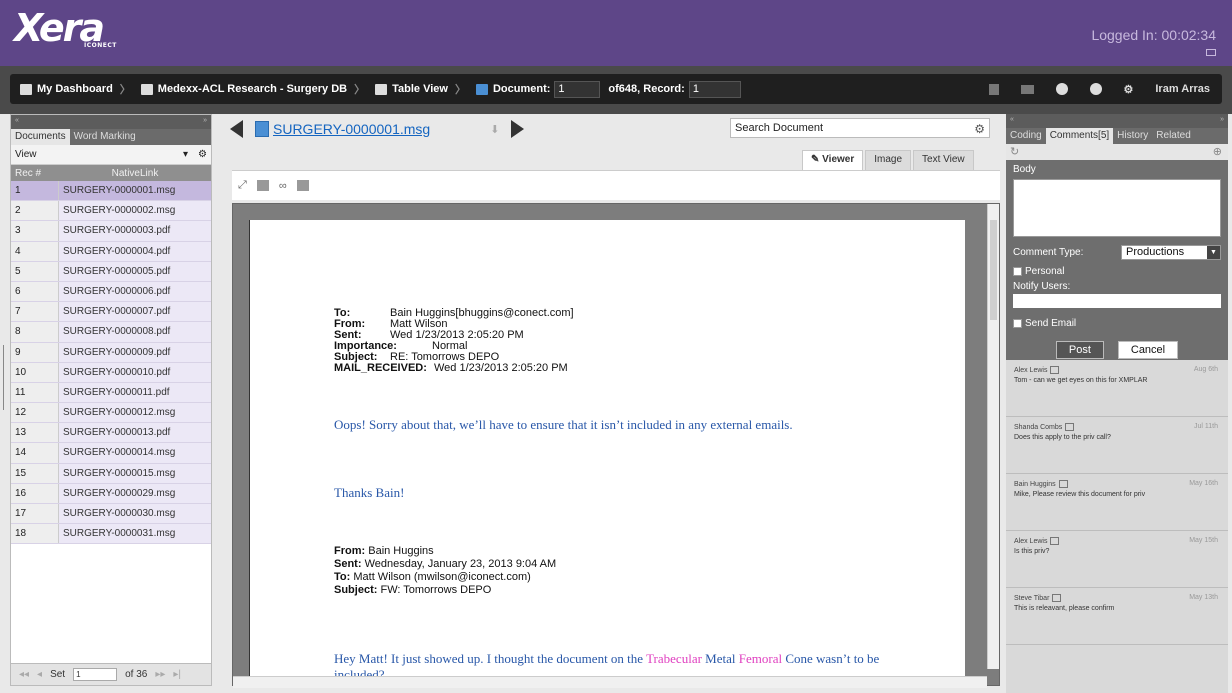 Image resolution: width=1232 pixels, height=693 pixels. Describe the element at coordinates (202, 154) in the screenshot. I see `gear-icon: ⚙` at that location.